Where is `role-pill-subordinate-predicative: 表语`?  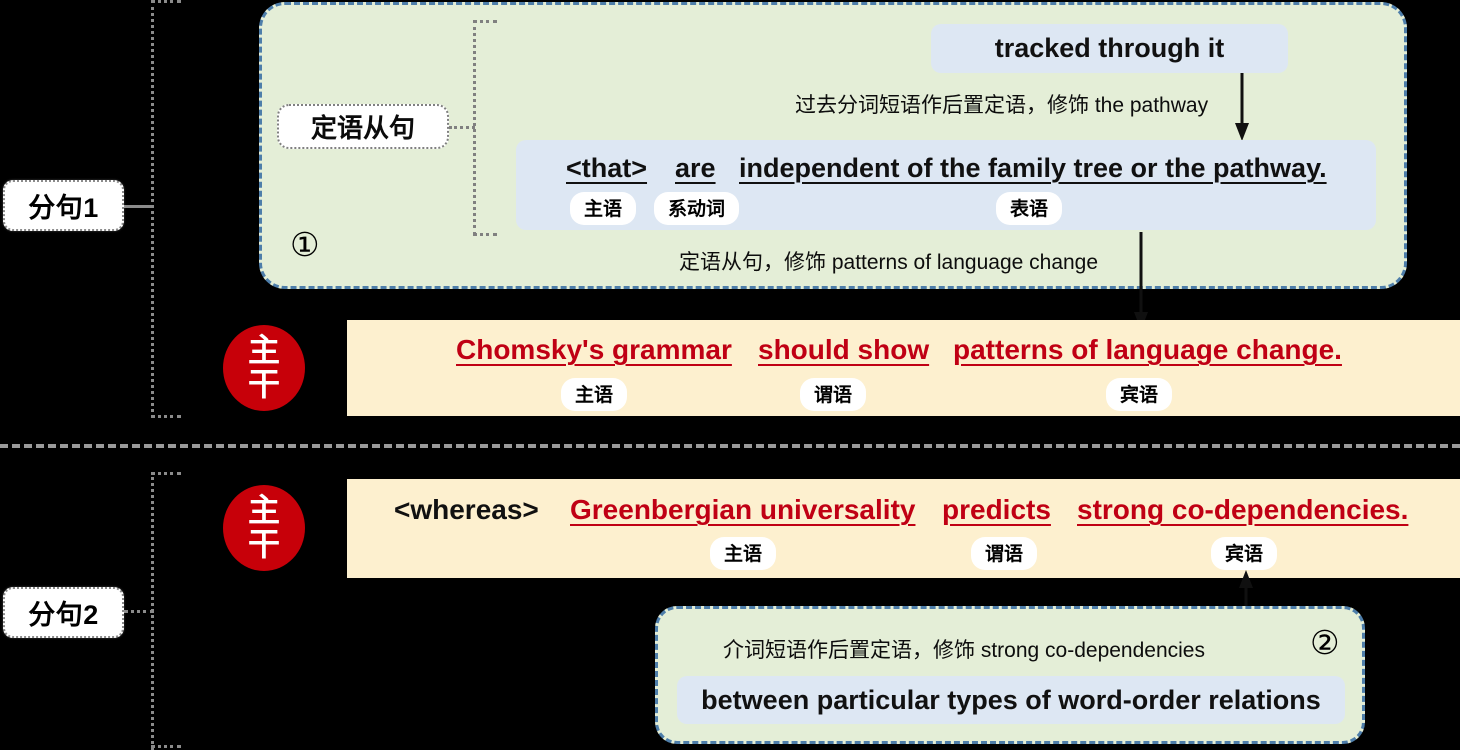
role-pill-subordinate-predicative: 表语 is located at coordinates (1029, 208).